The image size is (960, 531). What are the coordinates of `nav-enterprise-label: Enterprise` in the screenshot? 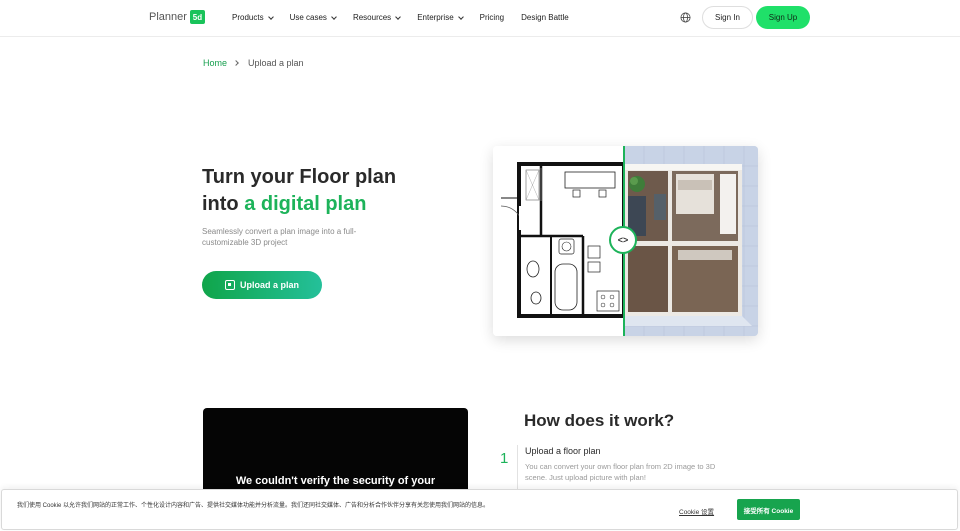 It's located at (435, 17).